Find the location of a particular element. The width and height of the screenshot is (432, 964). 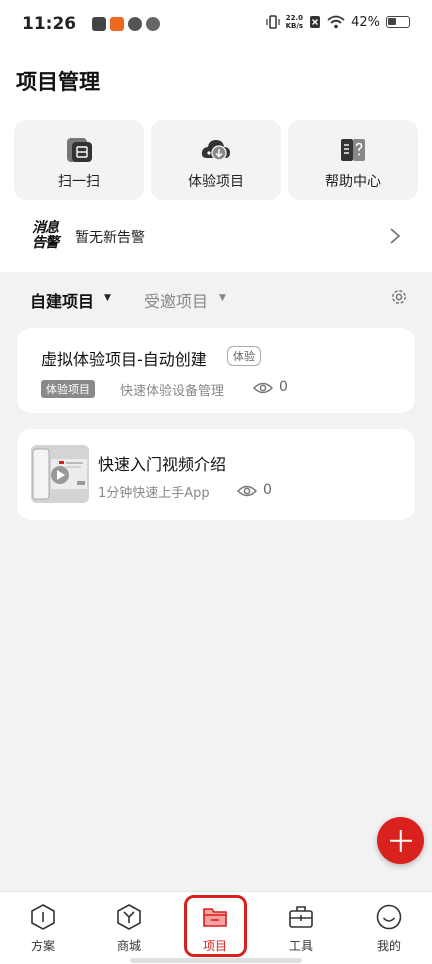

video-thumbnail is located at coordinates (60, 474).